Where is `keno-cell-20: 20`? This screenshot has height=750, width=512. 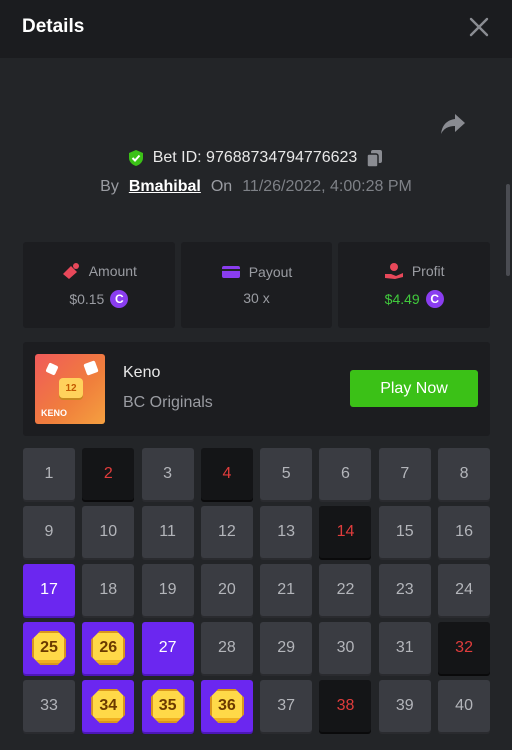 keno-cell-20: 20 is located at coordinates (226, 590).